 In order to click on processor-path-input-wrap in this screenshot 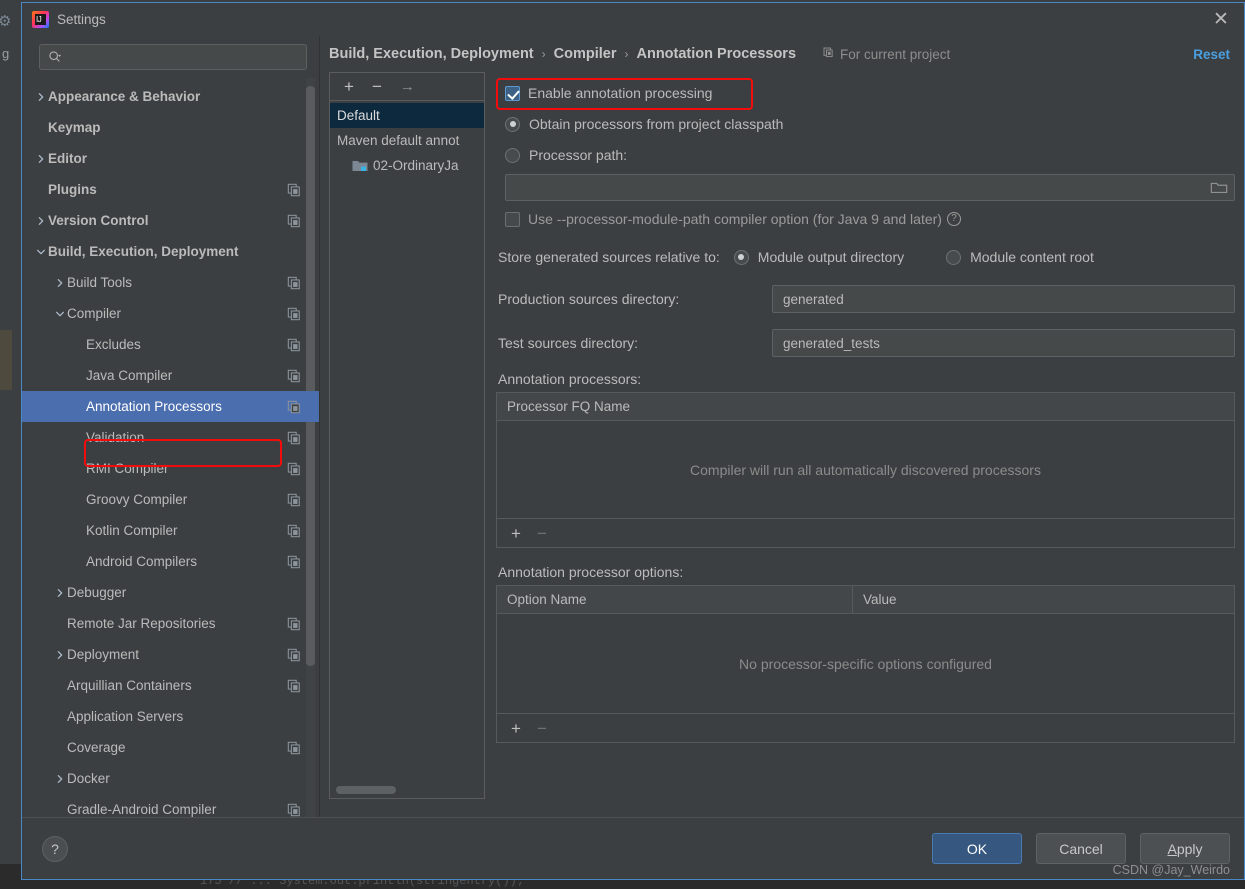, I will do `click(870, 187)`.